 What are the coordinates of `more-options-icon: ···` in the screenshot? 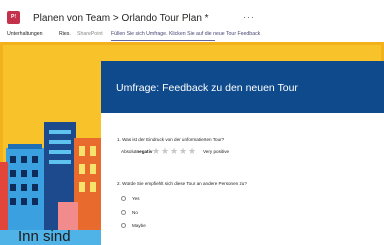 It's located at (249, 17).